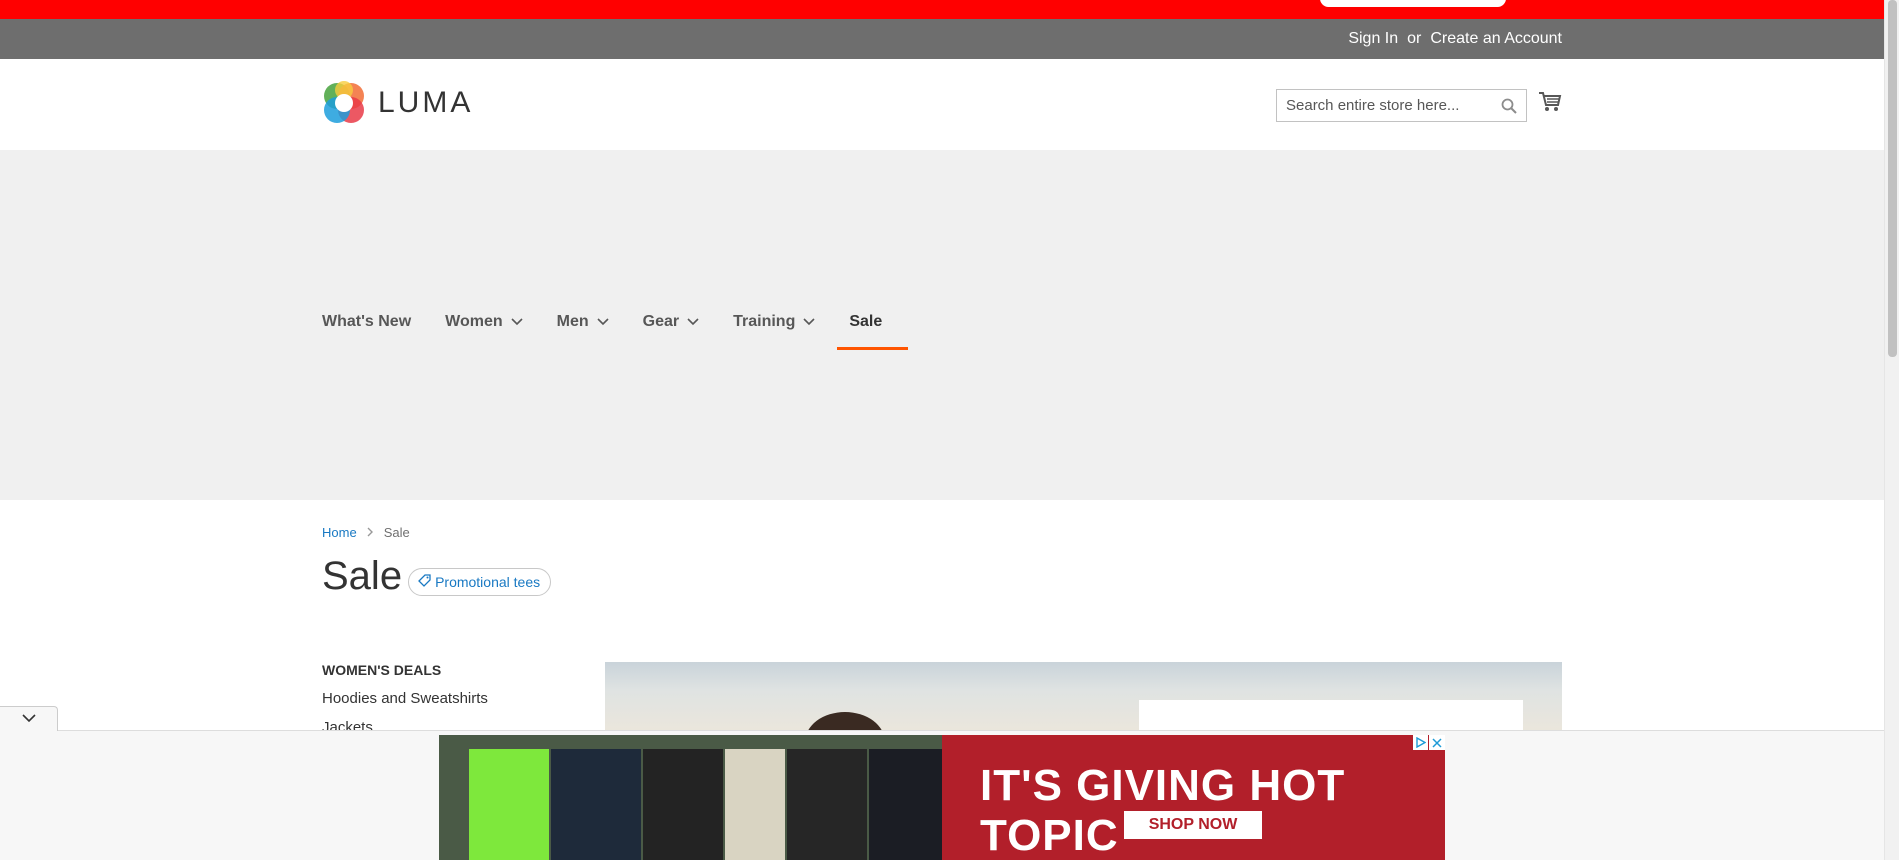 The width and height of the screenshot is (1899, 860). Describe the element at coordinates (426, 102) in the screenshot. I see `logo-wordmark: LUMA` at that location.